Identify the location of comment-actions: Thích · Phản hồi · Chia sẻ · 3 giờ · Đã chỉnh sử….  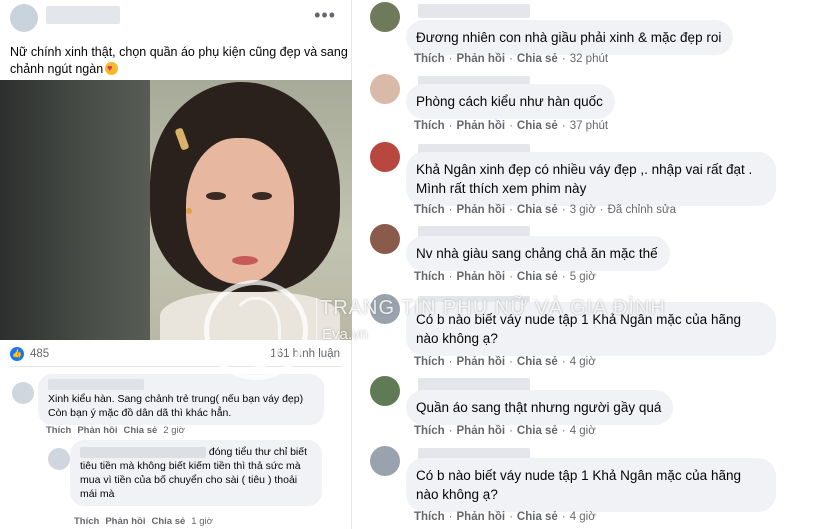
(545, 210).